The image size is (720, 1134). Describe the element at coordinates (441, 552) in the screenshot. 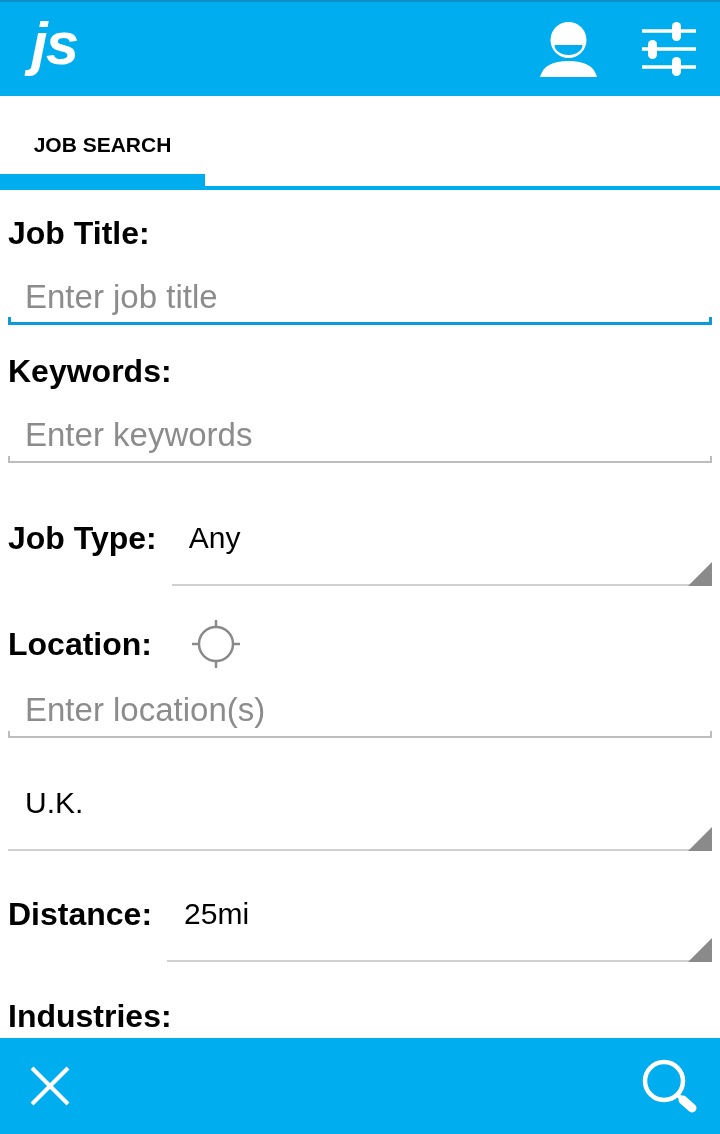

I see `dropdown: Any` at that location.